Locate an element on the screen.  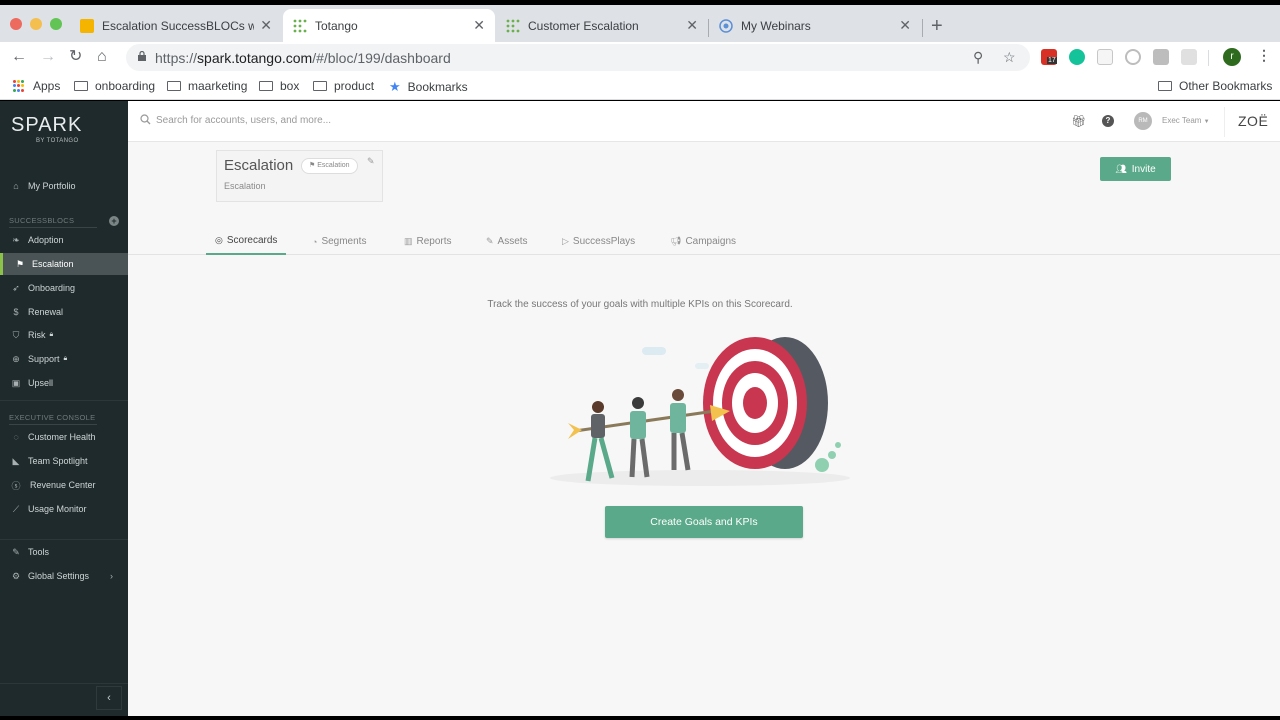
grammarly-extension-icon is located at coordinates (1077, 57).